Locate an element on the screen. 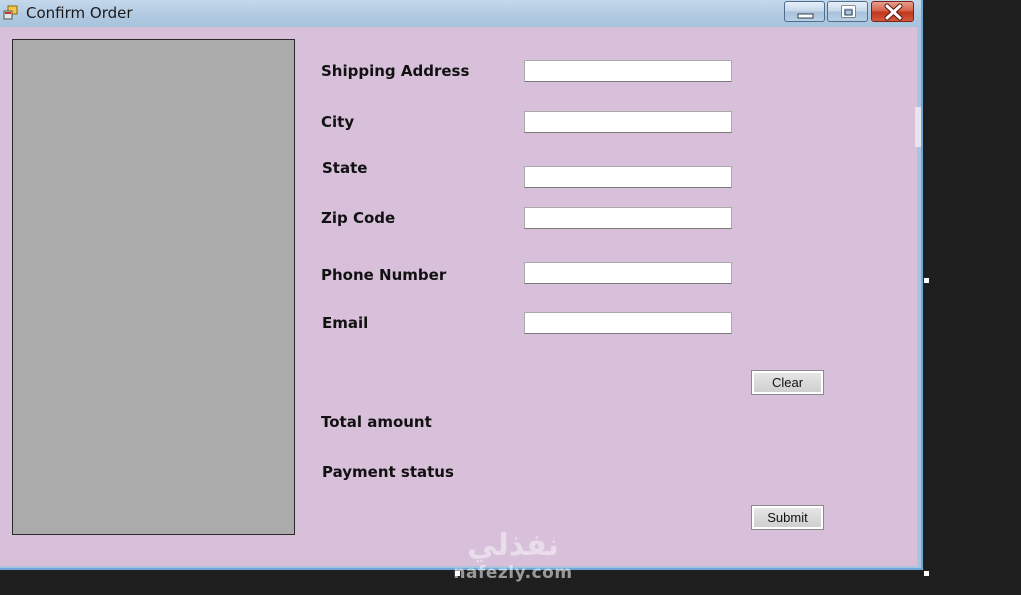 Image resolution: width=1021 pixels, height=595 pixels. scrollbar is located at coordinates (918, 127).